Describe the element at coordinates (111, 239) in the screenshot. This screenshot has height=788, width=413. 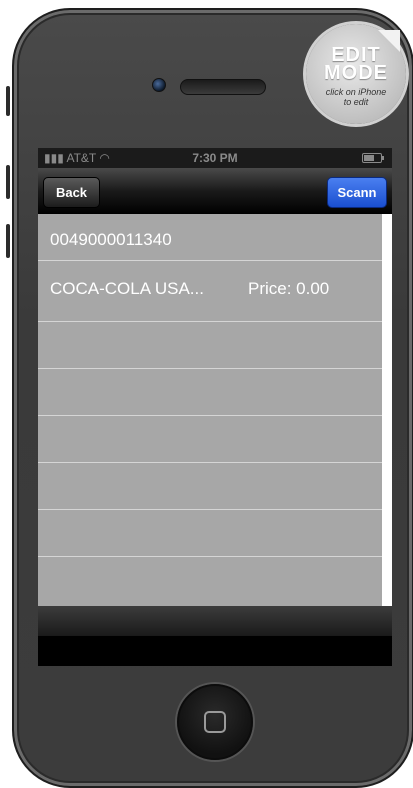
I see `barcode-text: 0049000011340` at that location.